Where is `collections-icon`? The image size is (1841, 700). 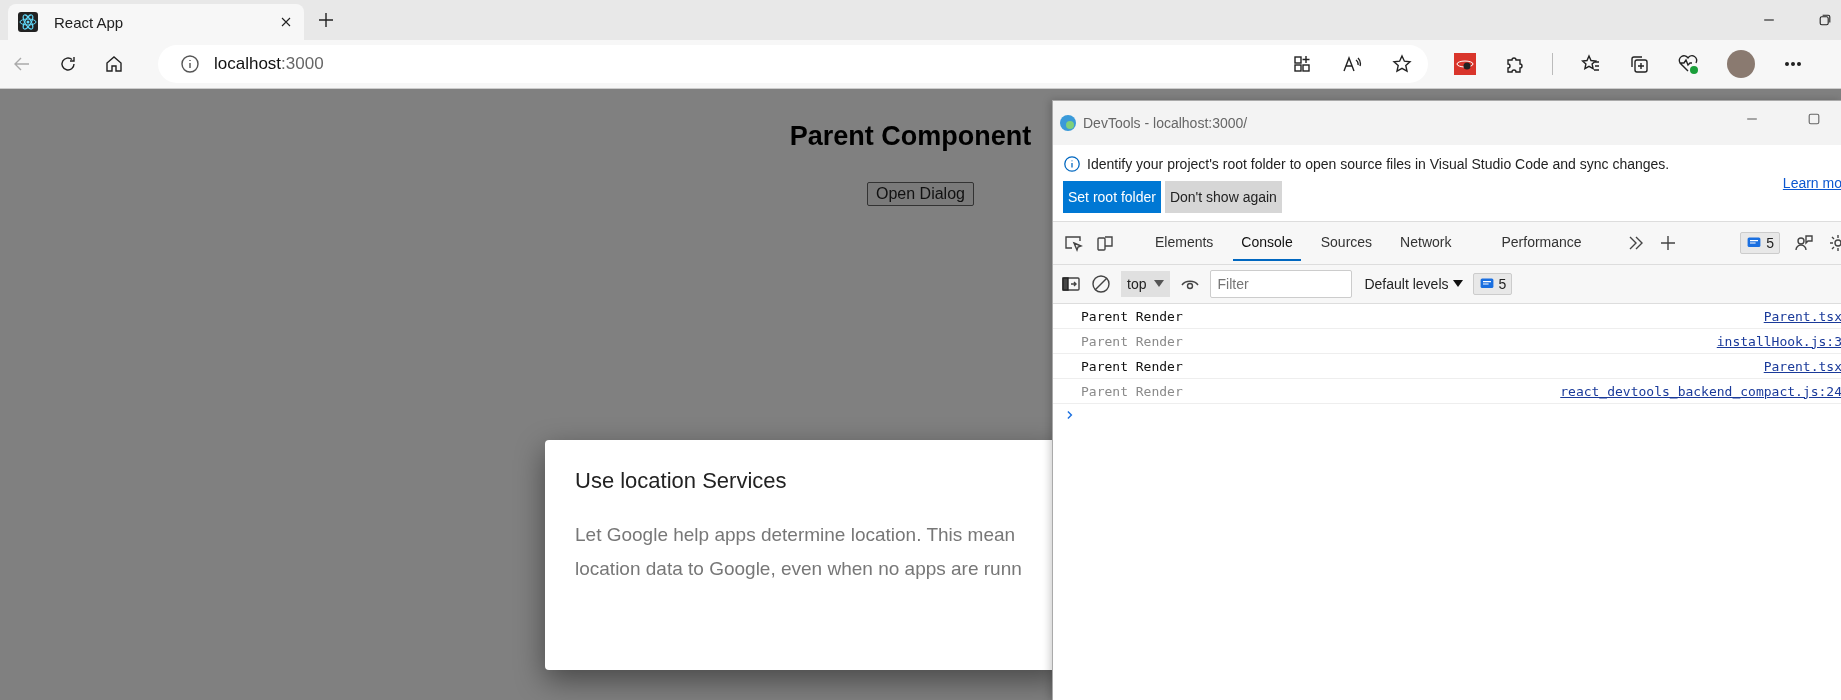
collections-icon is located at coordinates (1639, 64).